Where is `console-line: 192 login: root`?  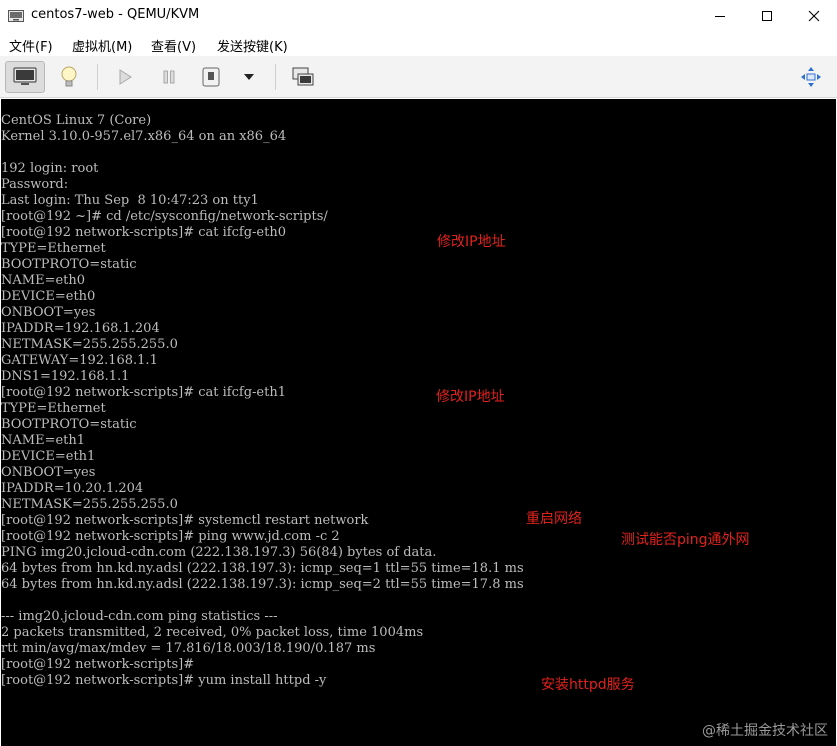 console-line: 192 login: root is located at coordinates (50, 168).